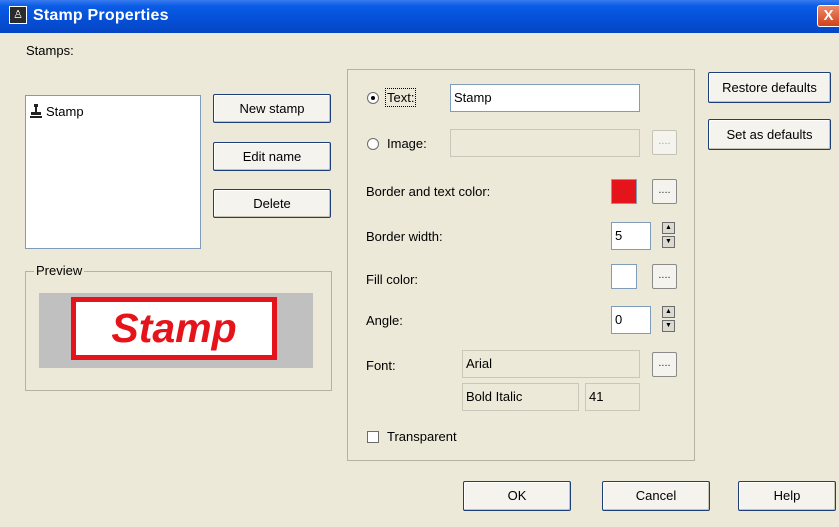  Describe the element at coordinates (36, 111) in the screenshot. I see `stamp-icon` at that location.